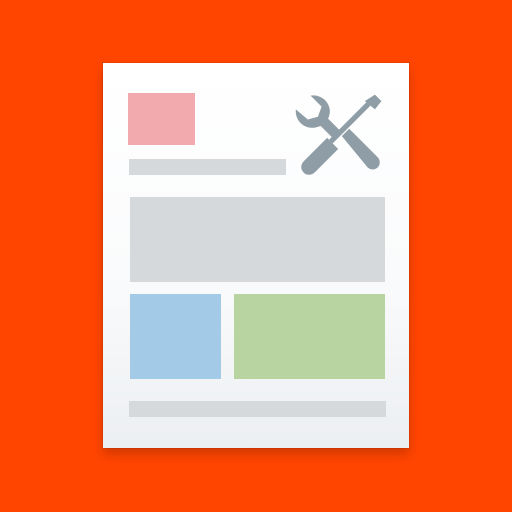  What do you see at coordinates (175, 336) in the screenshot?
I see `left-content-block` at bounding box center [175, 336].